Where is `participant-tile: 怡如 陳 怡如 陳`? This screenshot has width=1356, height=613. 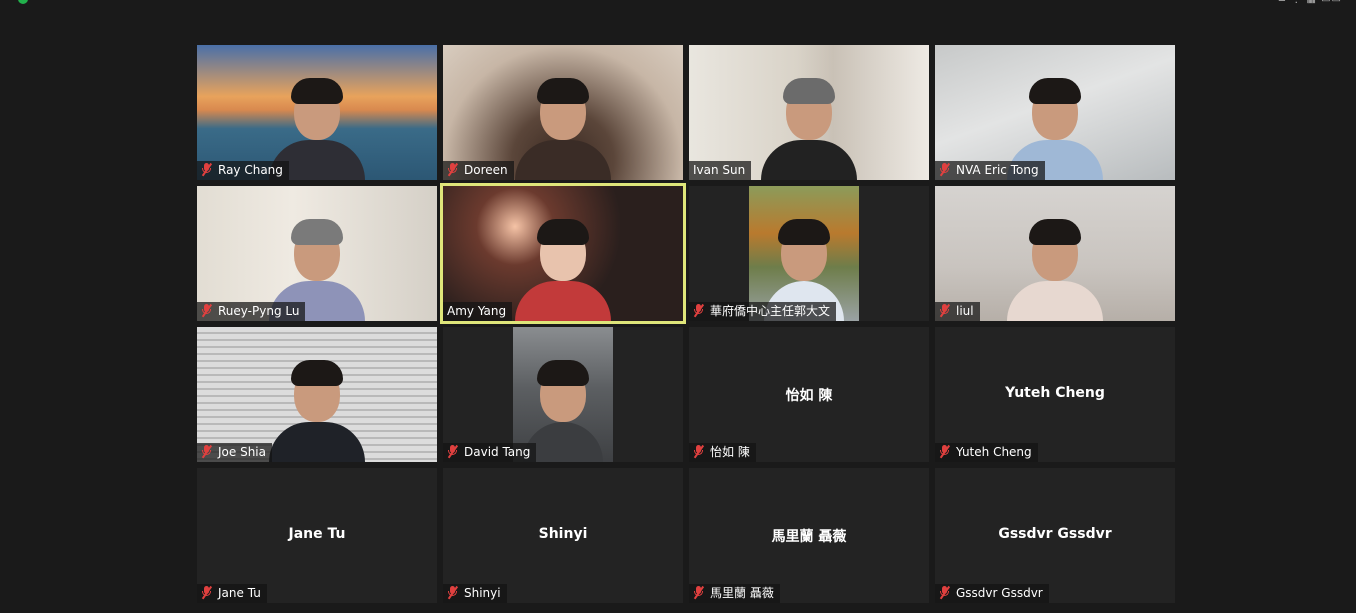 participant-tile: 怡如 陳 怡如 陳 is located at coordinates (809, 394).